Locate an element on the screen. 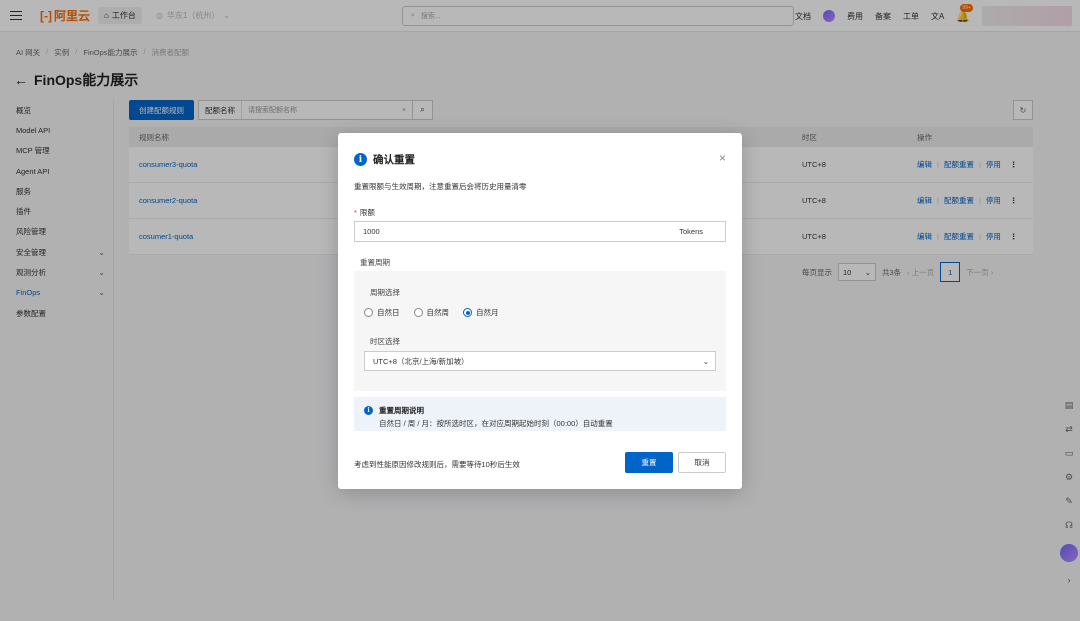 Image resolution: width=1080 pixels, height=621 pixels. cancel-button: 取消 is located at coordinates (702, 462).